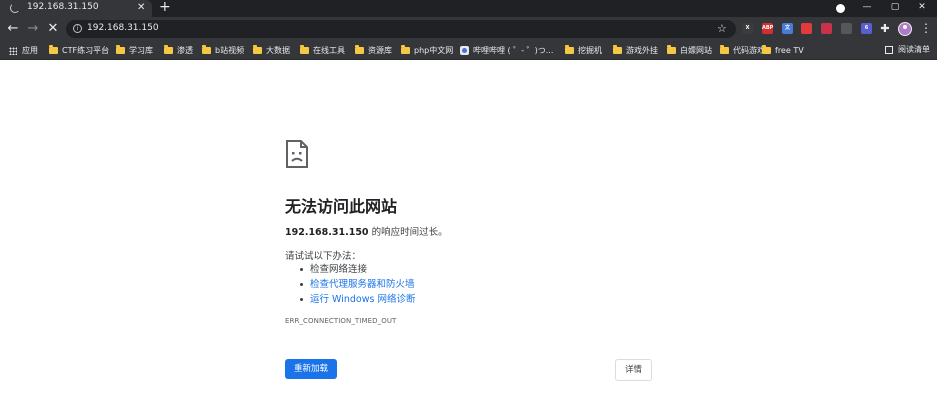 The image size is (937, 400). What do you see at coordinates (63, 7) in the screenshot?
I see `tab-title: 192.168.31.150` at bounding box center [63, 7].